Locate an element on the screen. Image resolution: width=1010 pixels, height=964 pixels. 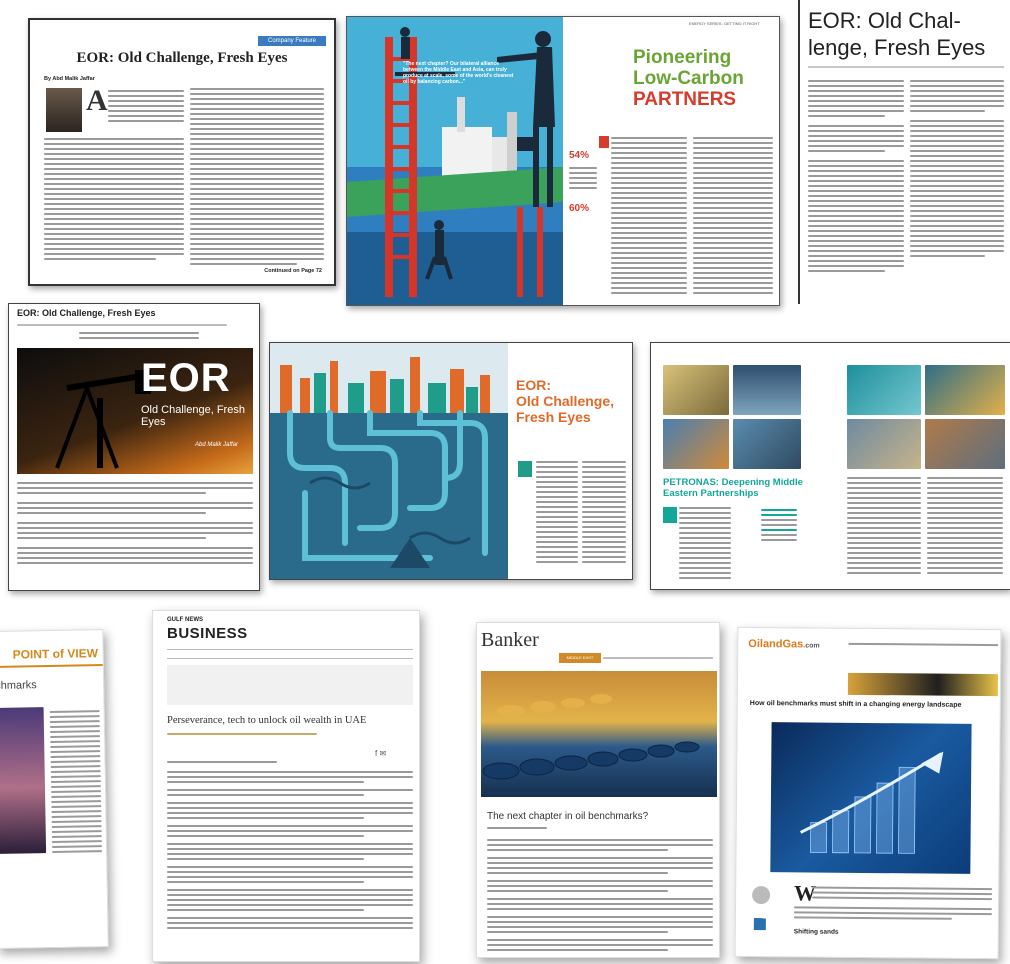
stat-54: 54% is located at coordinates (579, 155).